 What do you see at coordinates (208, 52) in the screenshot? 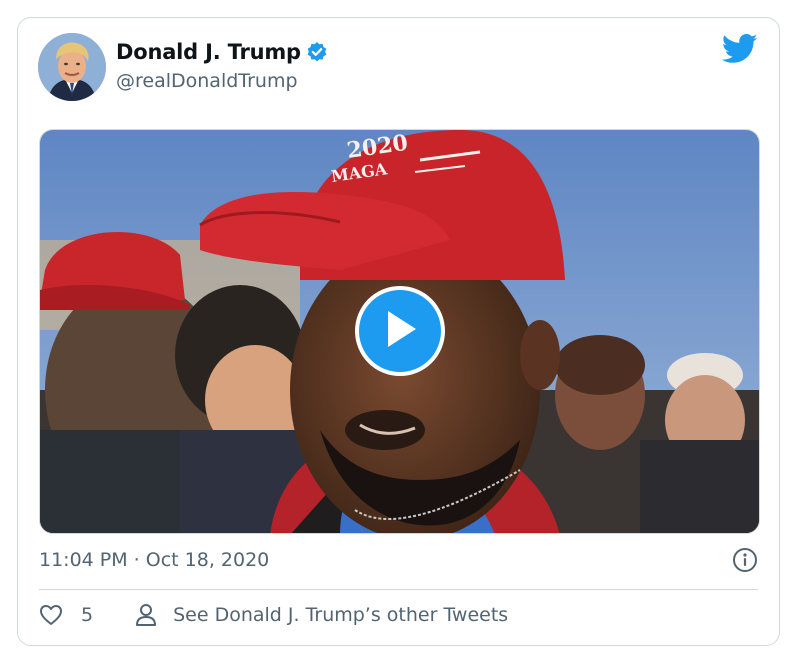
I see `author-name: Donald J. Trump` at bounding box center [208, 52].